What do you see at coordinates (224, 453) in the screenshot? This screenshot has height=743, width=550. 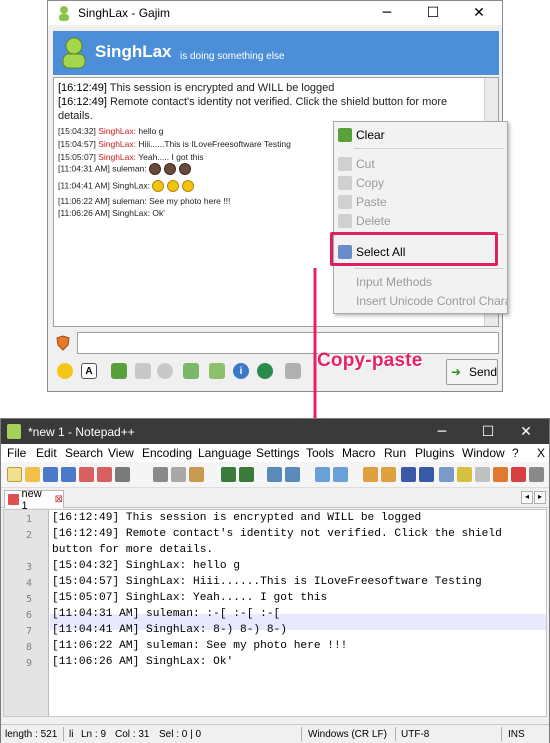 I see `menu-language: Language` at bounding box center [224, 453].